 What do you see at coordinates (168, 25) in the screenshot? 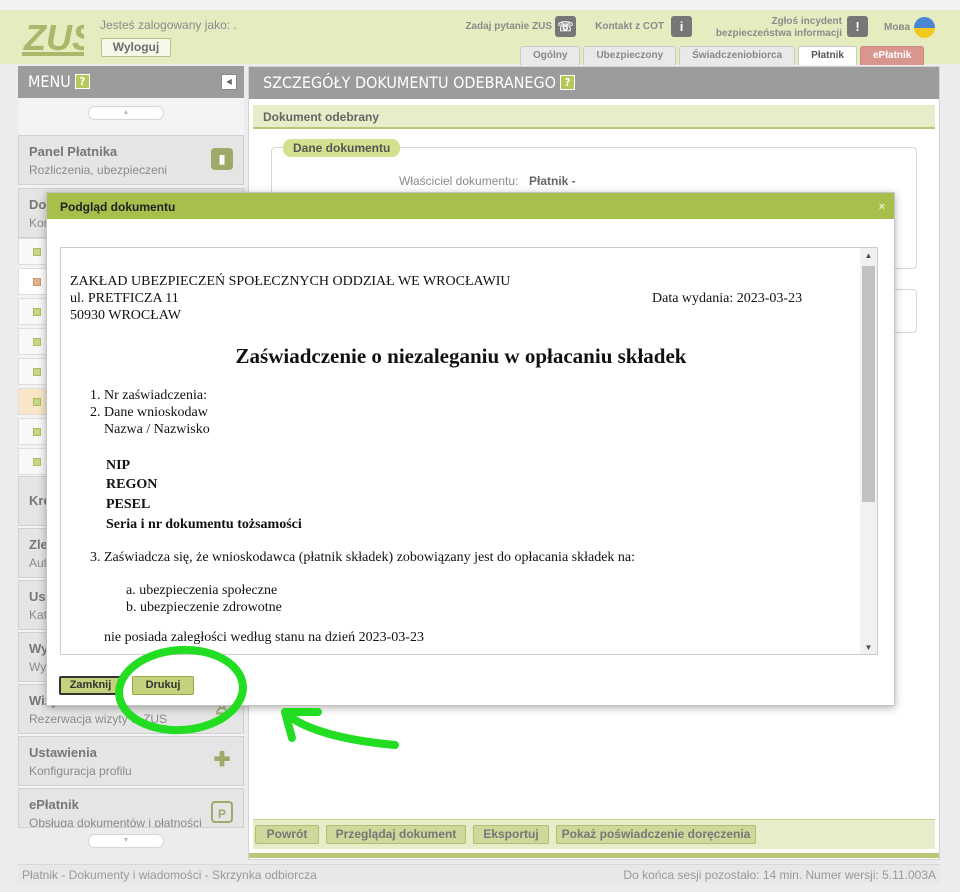
I see `logged-as-label: Jesteś zalogowany jako: .` at bounding box center [168, 25].